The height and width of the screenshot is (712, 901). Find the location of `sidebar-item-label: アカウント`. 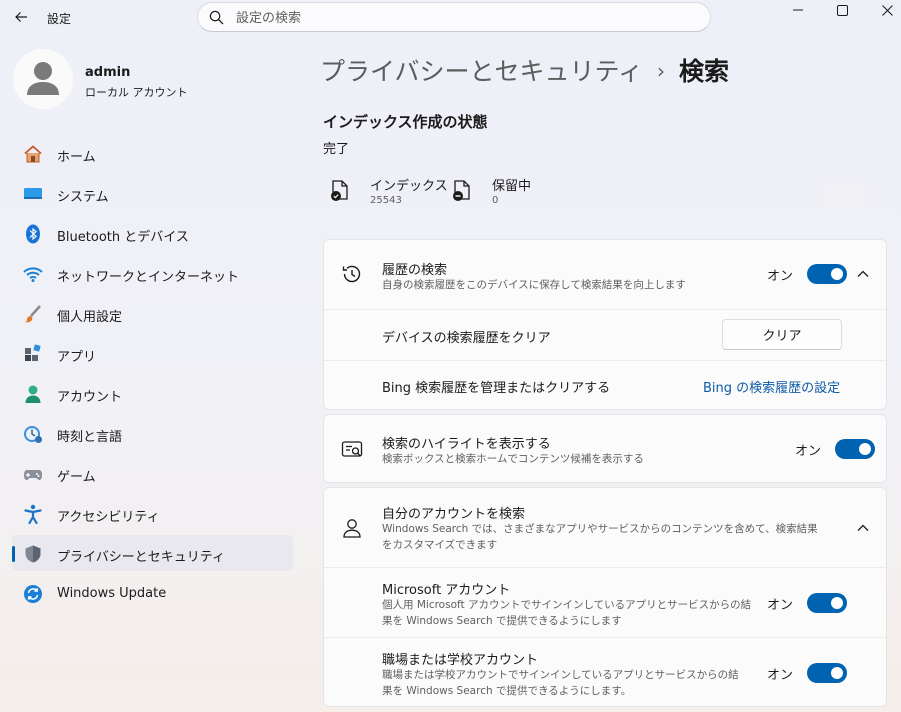

sidebar-item-label: アカウント is located at coordinates (90, 397).